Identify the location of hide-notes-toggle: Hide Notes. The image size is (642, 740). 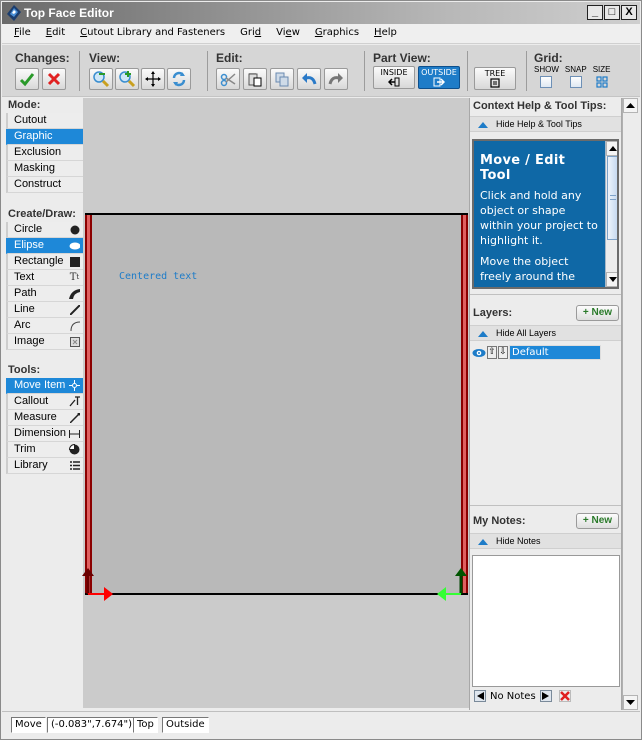
(545, 541).